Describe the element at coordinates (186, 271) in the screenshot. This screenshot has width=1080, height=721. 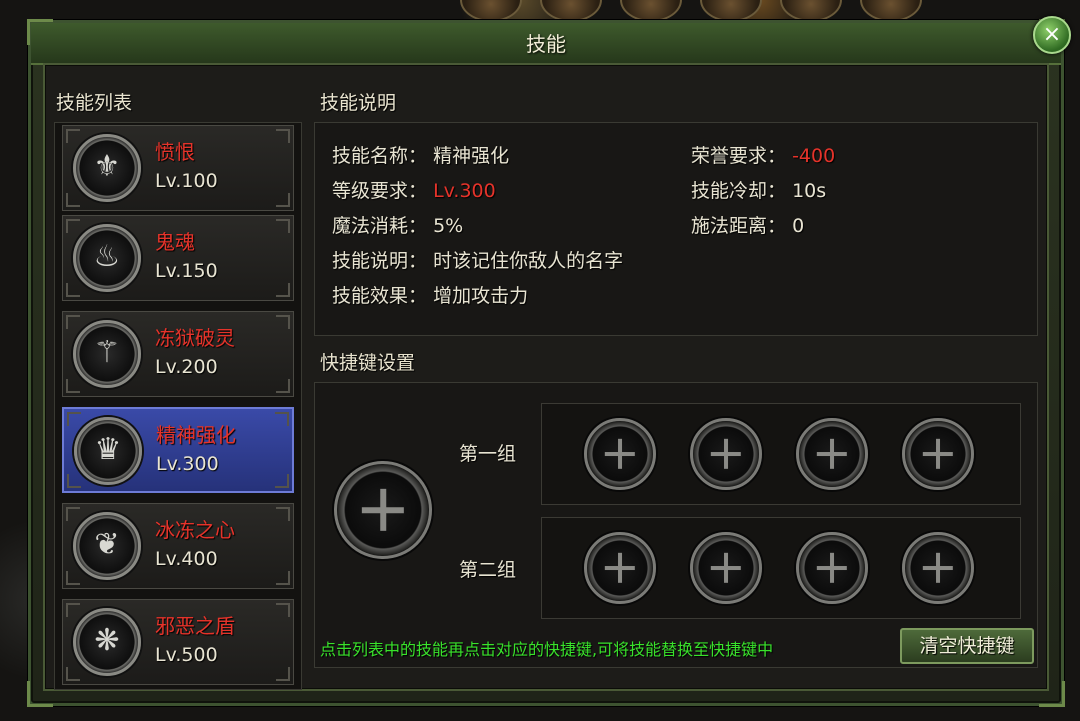
I see `skill-level: Lv.150` at that location.